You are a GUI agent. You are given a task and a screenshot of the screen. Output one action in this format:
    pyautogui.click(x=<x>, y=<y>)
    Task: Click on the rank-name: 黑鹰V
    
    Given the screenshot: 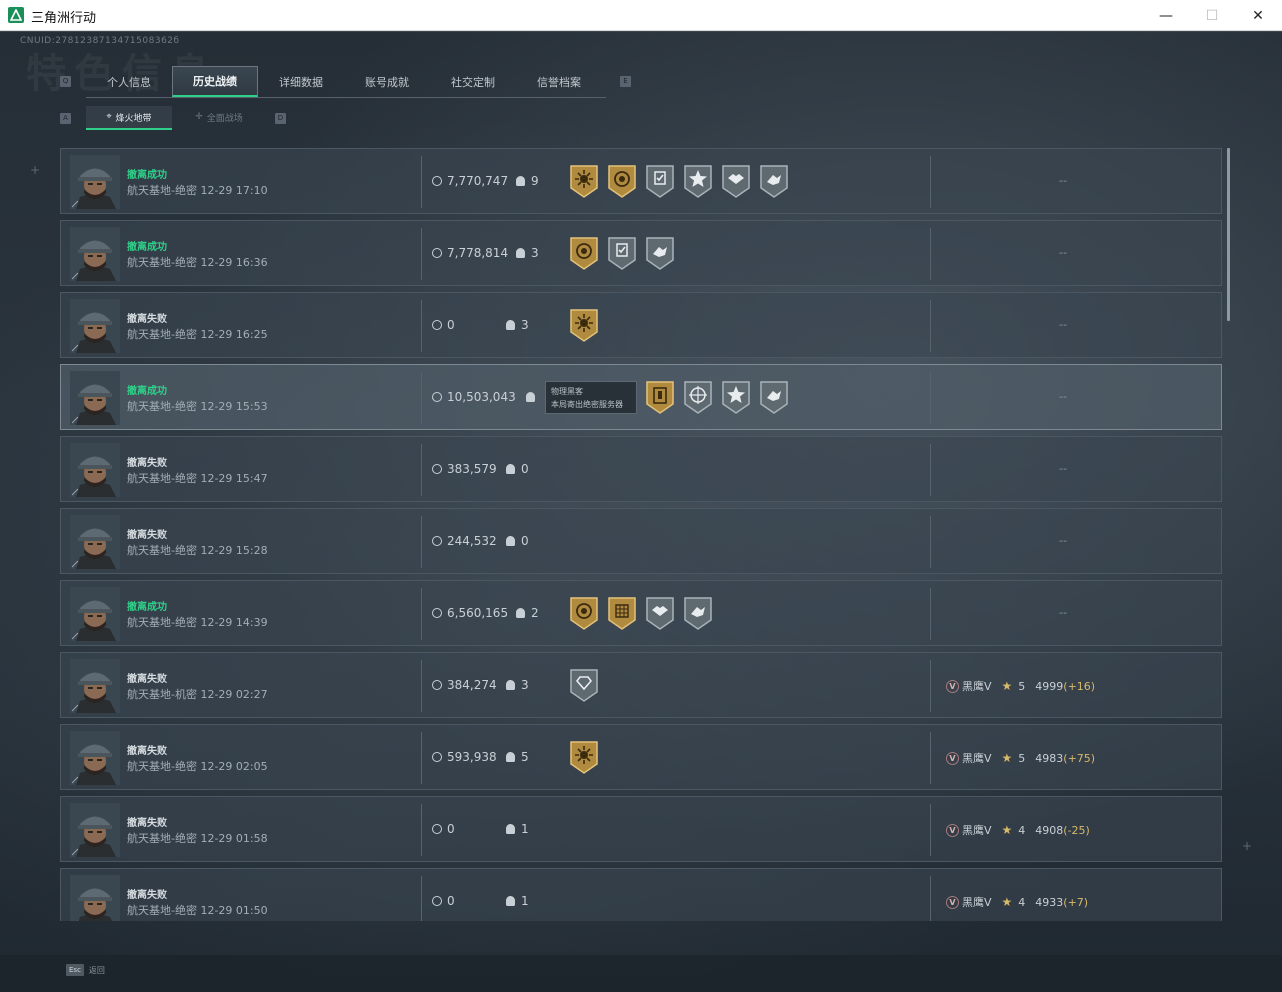 What is the action you would take?
    pyautogui.click(x=977, y=758)
    